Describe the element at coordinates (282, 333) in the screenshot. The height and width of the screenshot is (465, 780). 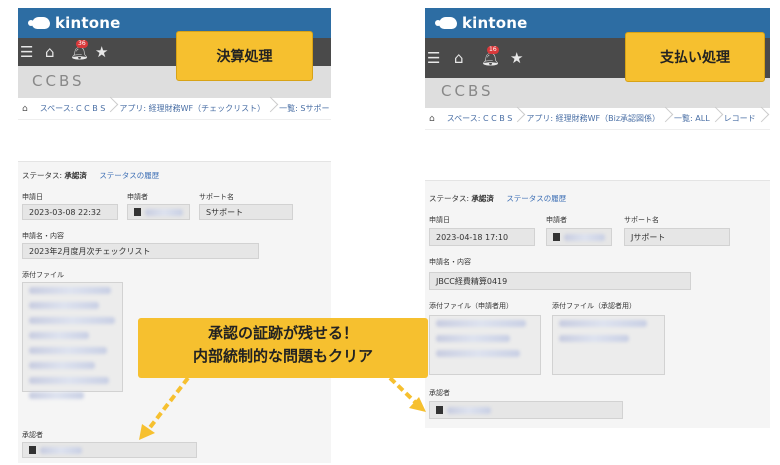
I see `callout-line-1: 承認の証跡が残せる！` at that location.